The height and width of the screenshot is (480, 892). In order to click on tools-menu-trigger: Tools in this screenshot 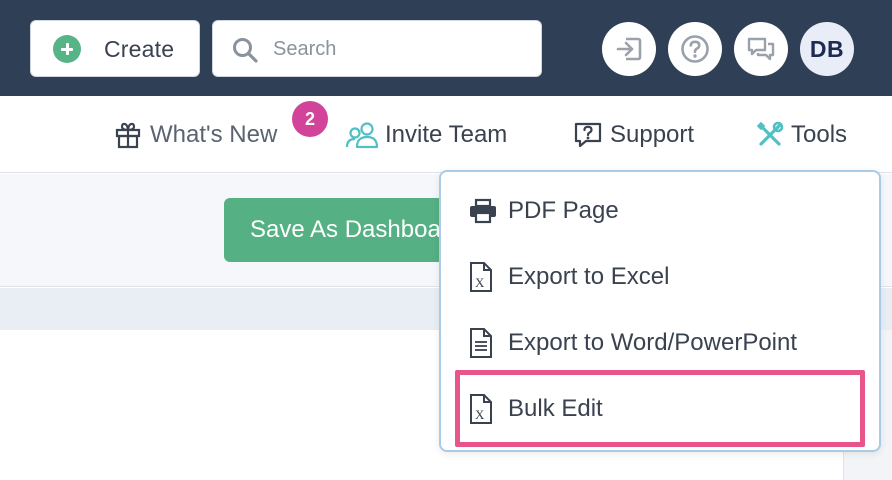, I will do `click(801, 135)`.